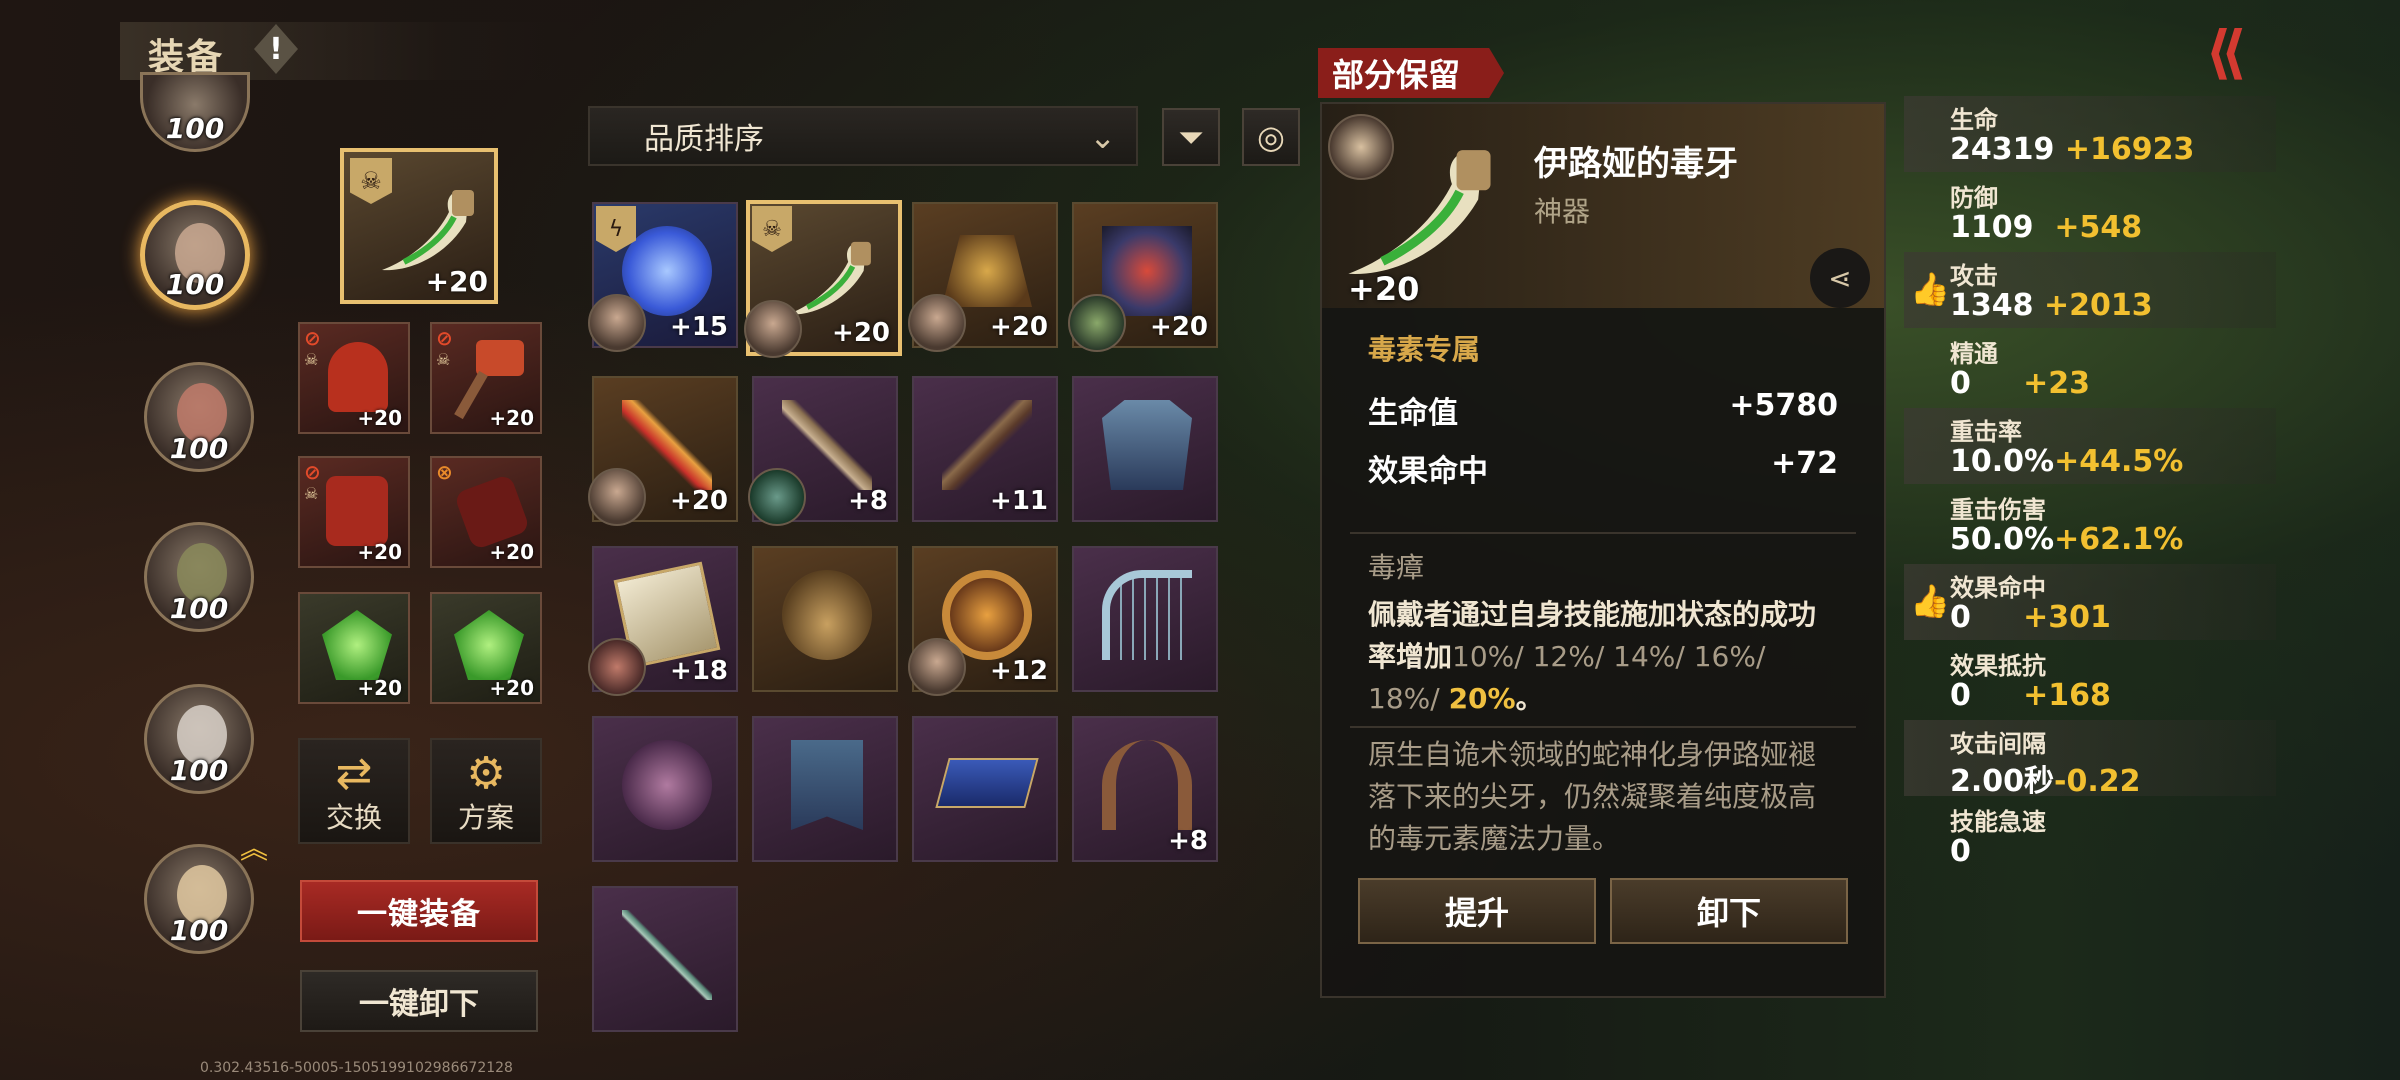 The width and height of the screenshot is (2400, 1080). I want to click on swap-label: 交换, so click(353, 817).